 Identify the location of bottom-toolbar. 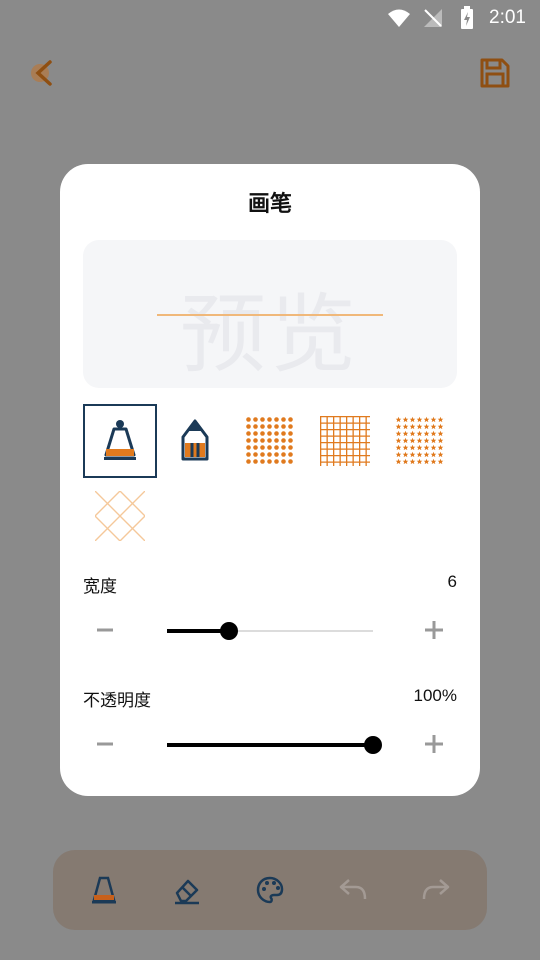
(270, 890).